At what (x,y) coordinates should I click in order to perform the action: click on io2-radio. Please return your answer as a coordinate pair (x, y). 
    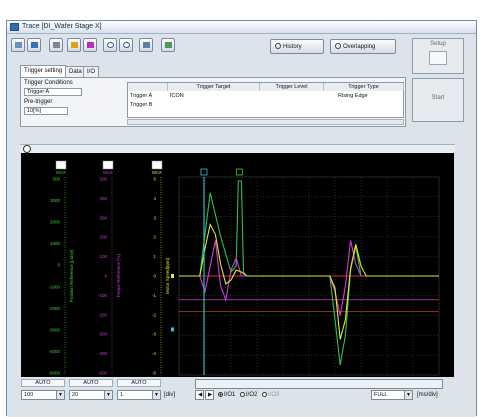
    Looking at the image, I should click on (243, 394).